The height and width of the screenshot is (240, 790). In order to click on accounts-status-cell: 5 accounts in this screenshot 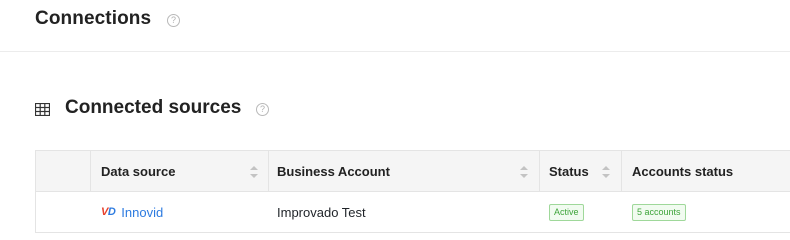, I will do `click(659, 212)`.